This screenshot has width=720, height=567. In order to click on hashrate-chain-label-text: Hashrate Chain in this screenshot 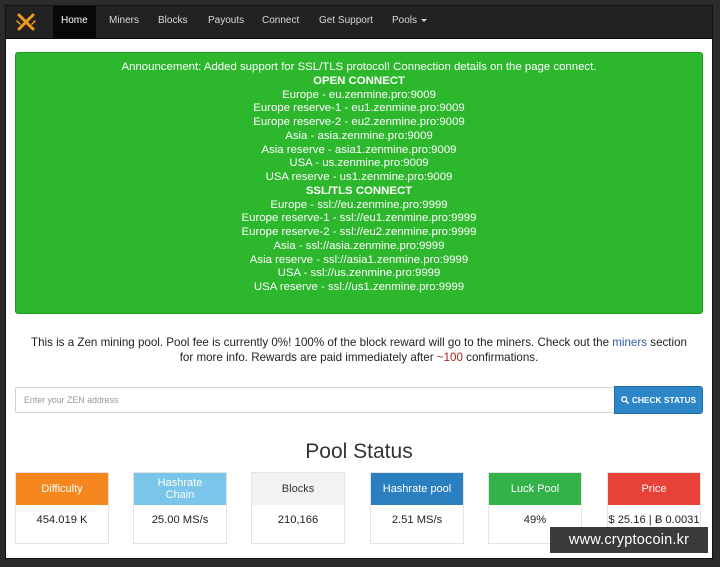, I will do `click(180, 489)`.